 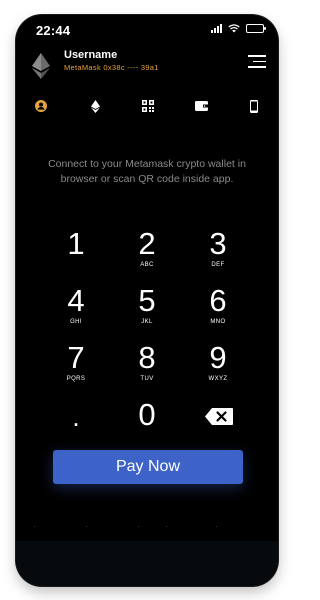 What do you see at coordinates (53, 30) in the screenshot?
I see `status-time: 22:44` at bounding box center [53, 30].